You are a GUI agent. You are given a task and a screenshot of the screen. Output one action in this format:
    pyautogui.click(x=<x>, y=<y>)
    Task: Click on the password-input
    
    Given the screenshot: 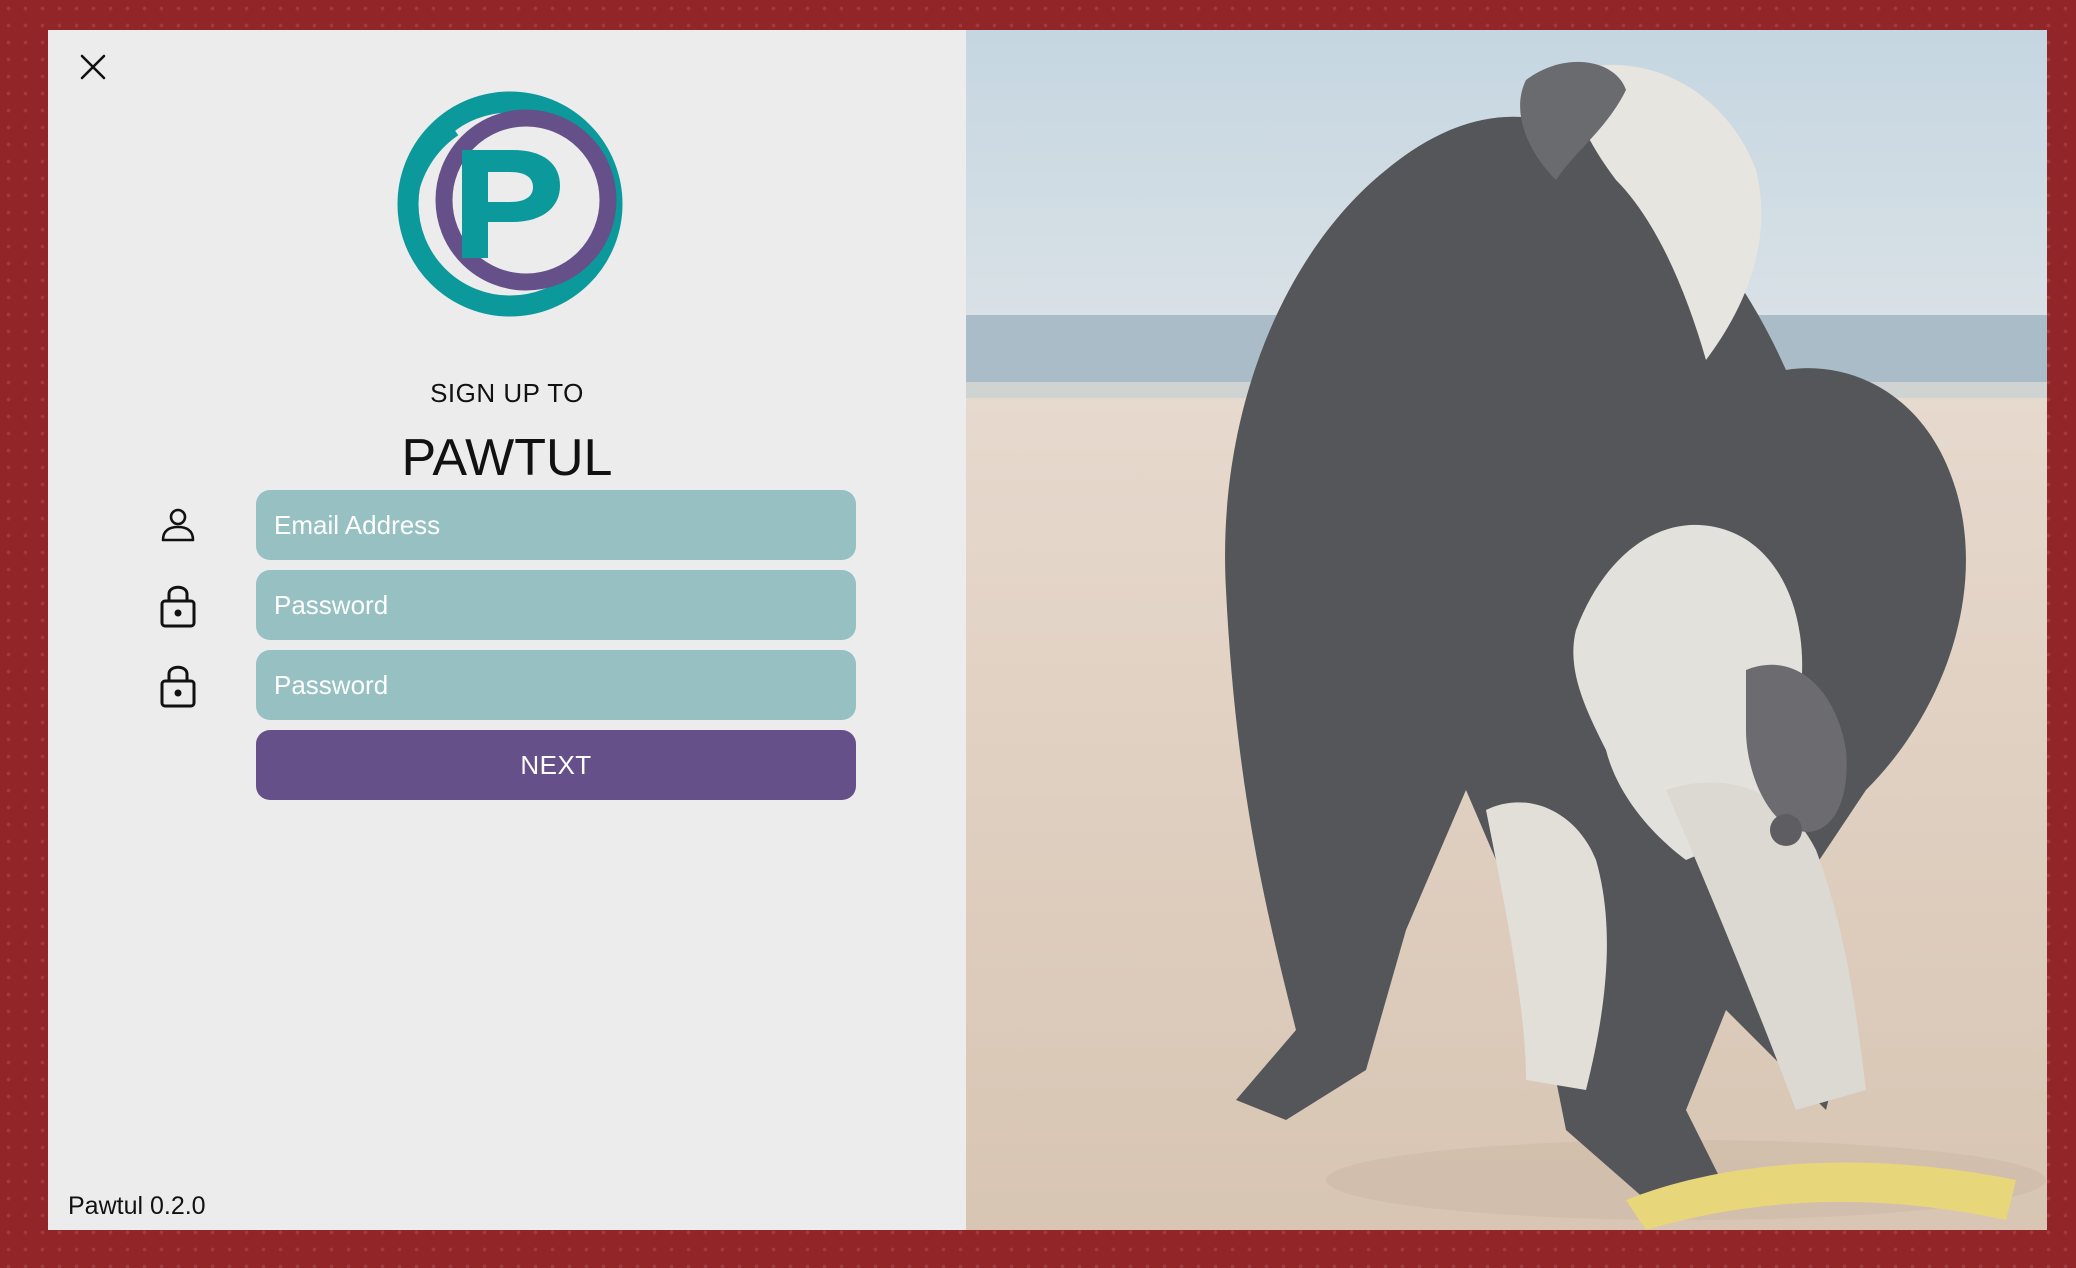 What is the action you would take?
    pyautogui.click(x=556, y=605)
    